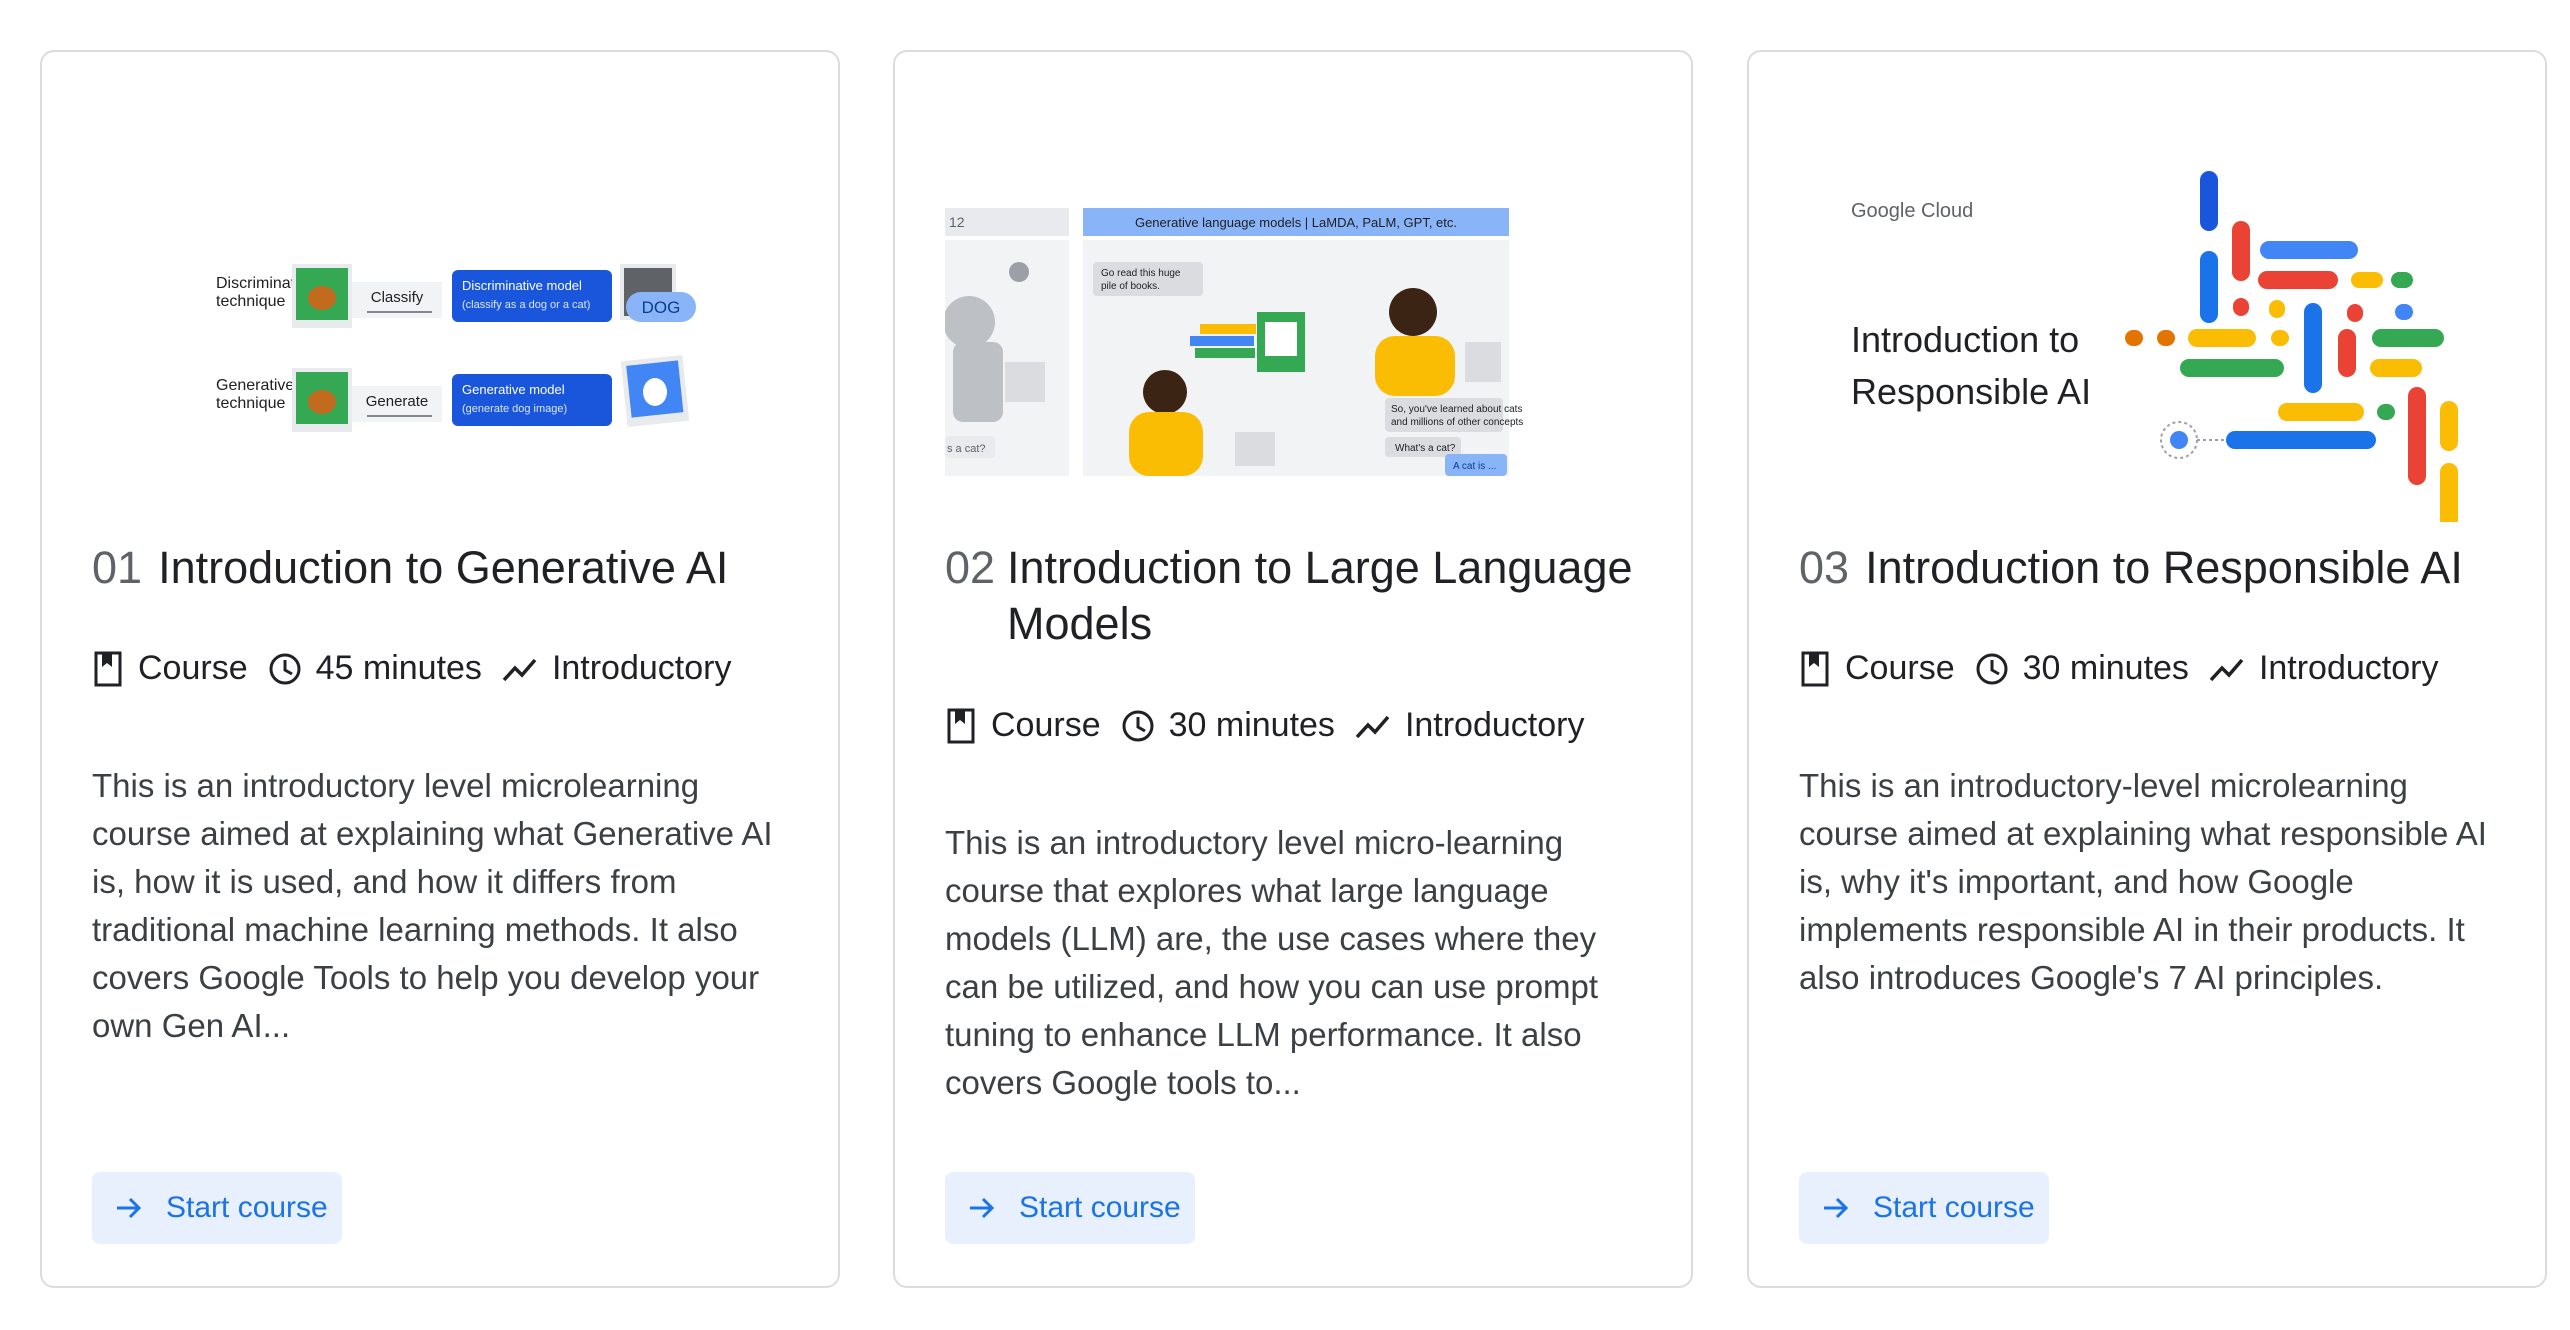 This screenshot has width=2570, height=1330. Describe the element at coordinates (398, 668) in the screenshot. I see `meta-duration-label: 45 minutes` at that location.